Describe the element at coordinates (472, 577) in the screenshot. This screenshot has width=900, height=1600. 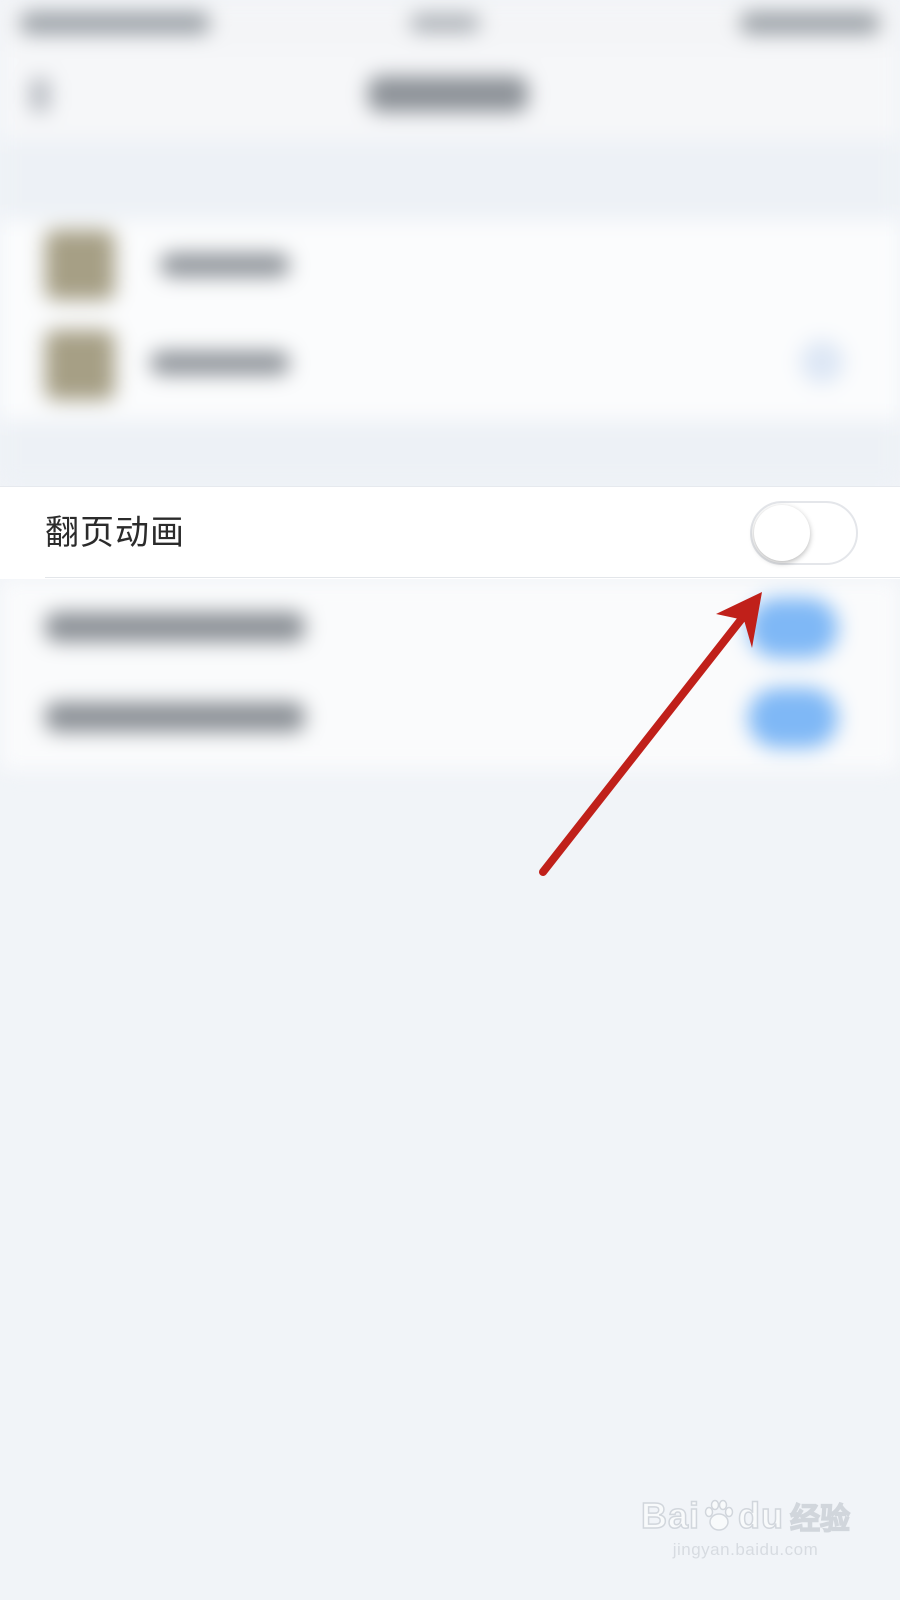
I see `row-divider` at that location.